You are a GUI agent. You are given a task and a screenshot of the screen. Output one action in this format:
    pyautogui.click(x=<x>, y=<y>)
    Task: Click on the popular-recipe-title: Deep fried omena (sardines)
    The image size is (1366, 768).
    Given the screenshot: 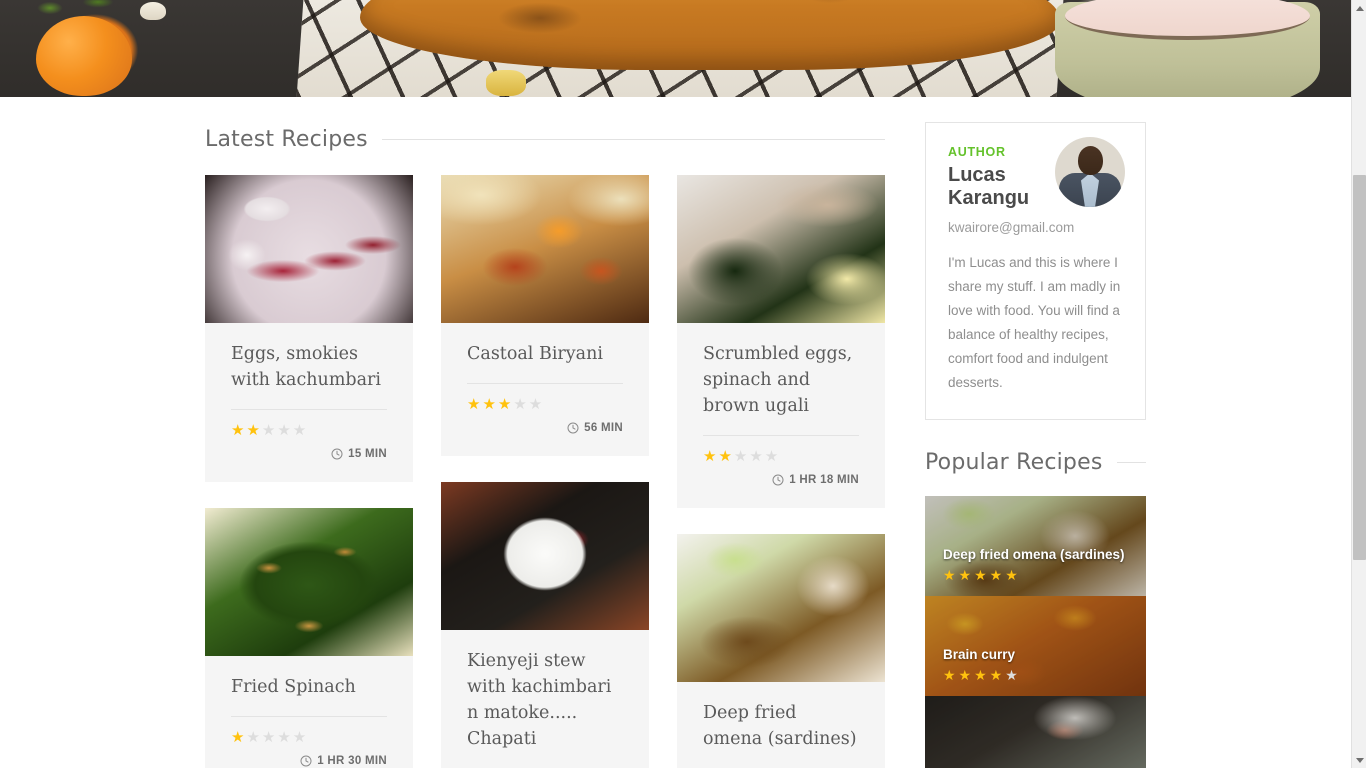 What is the action you would take?
    pyautogui.click(x=1037, y=555)
    